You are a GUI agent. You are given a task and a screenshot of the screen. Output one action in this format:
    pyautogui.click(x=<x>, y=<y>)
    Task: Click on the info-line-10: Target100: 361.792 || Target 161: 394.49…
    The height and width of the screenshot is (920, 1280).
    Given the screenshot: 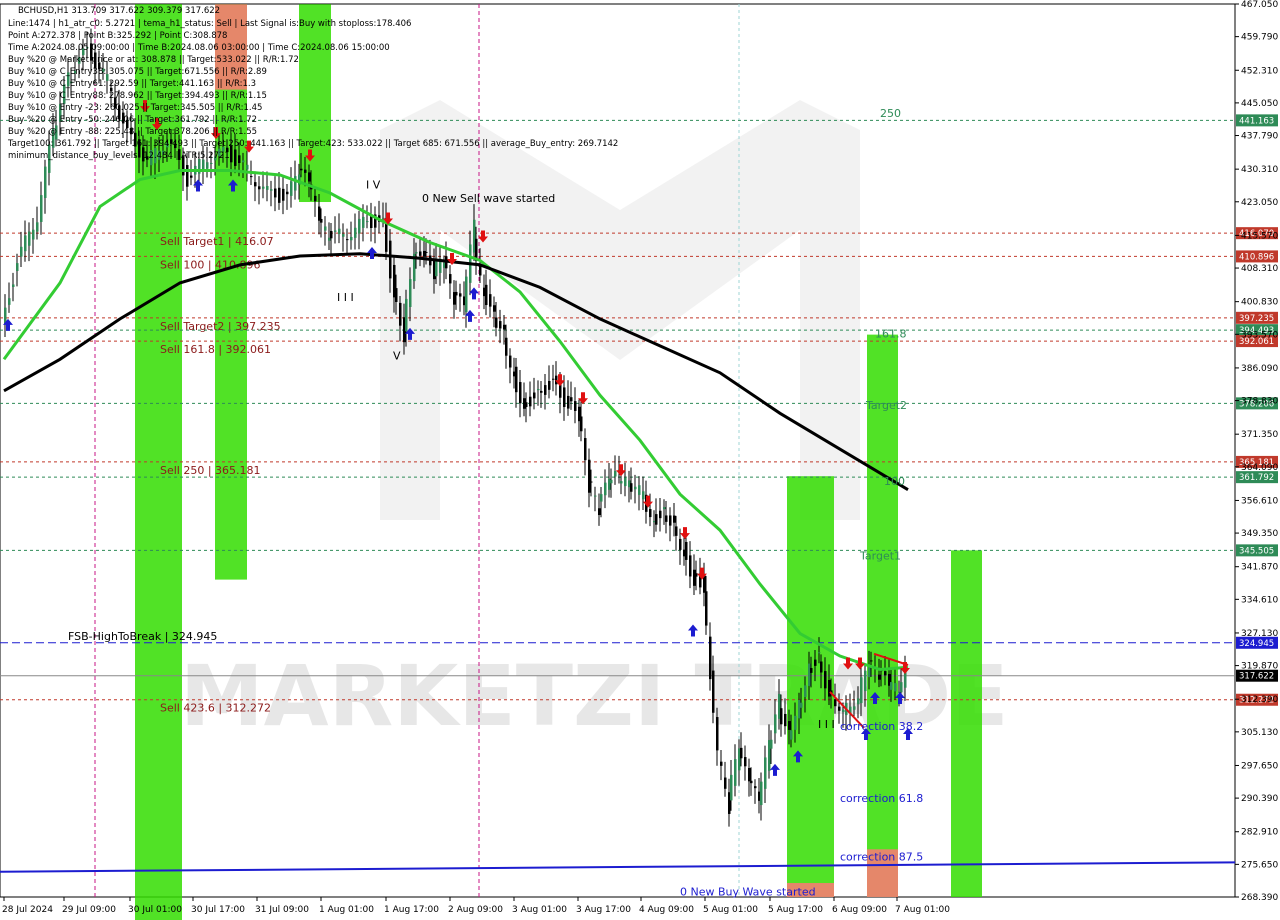 What is the action you would take?
    pyautogui.click(x=312, y=144)
    